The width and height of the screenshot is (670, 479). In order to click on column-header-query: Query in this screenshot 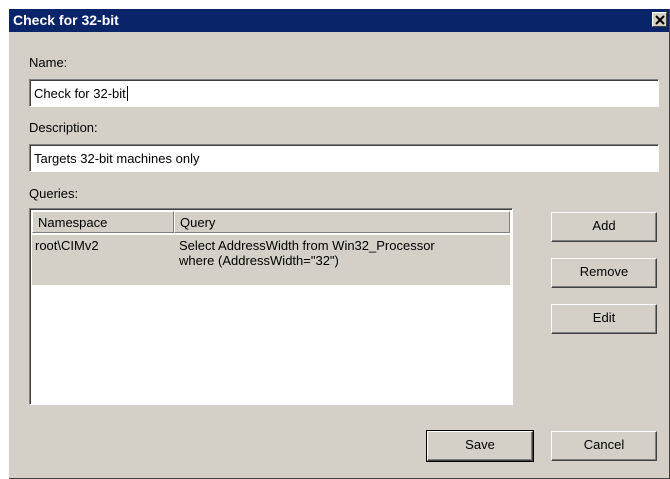, I will do `click(342, 222)`.